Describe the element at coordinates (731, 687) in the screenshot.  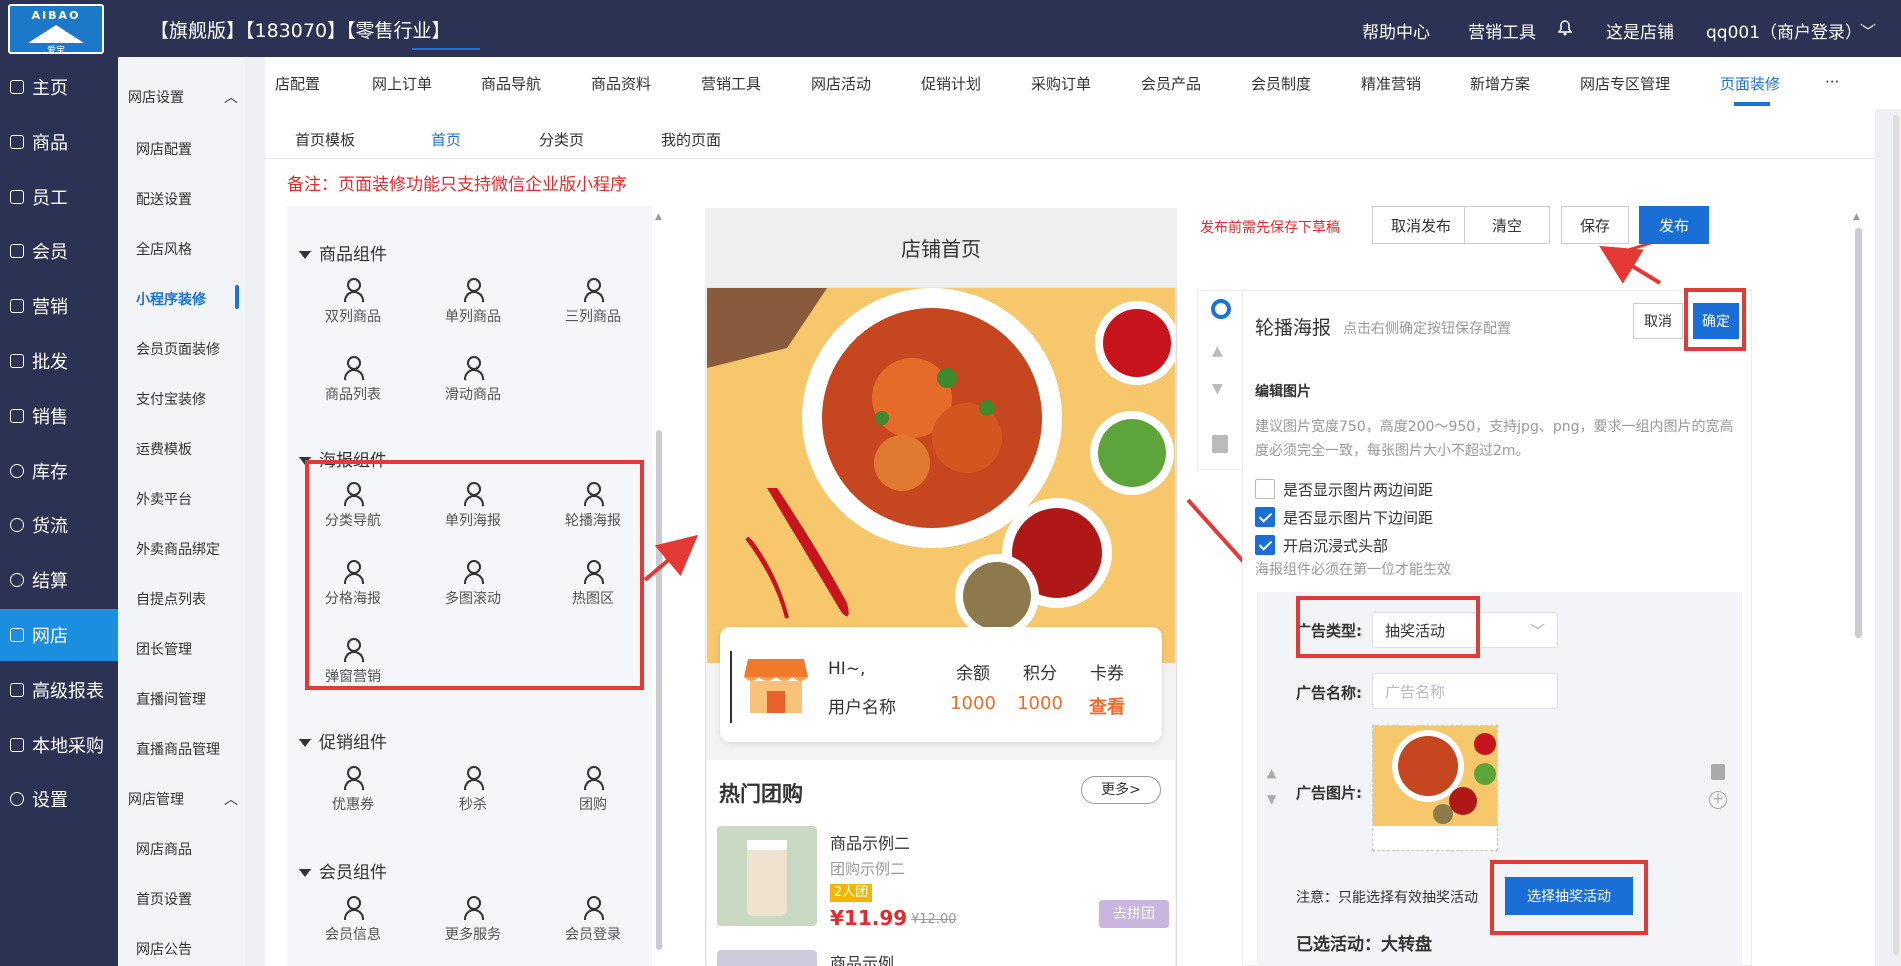
I see `card-divider` at that location.